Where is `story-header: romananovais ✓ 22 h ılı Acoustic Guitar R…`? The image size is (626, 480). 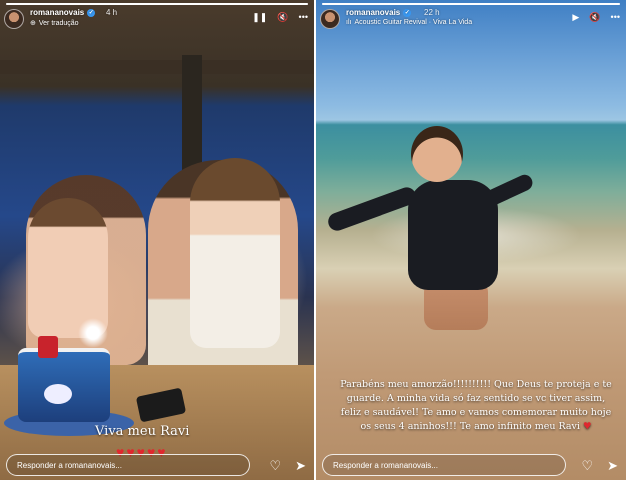 story-header: romananovais ✓ 22 h ılı Acoustic Guitar R… is located at coordinates (470, 20).